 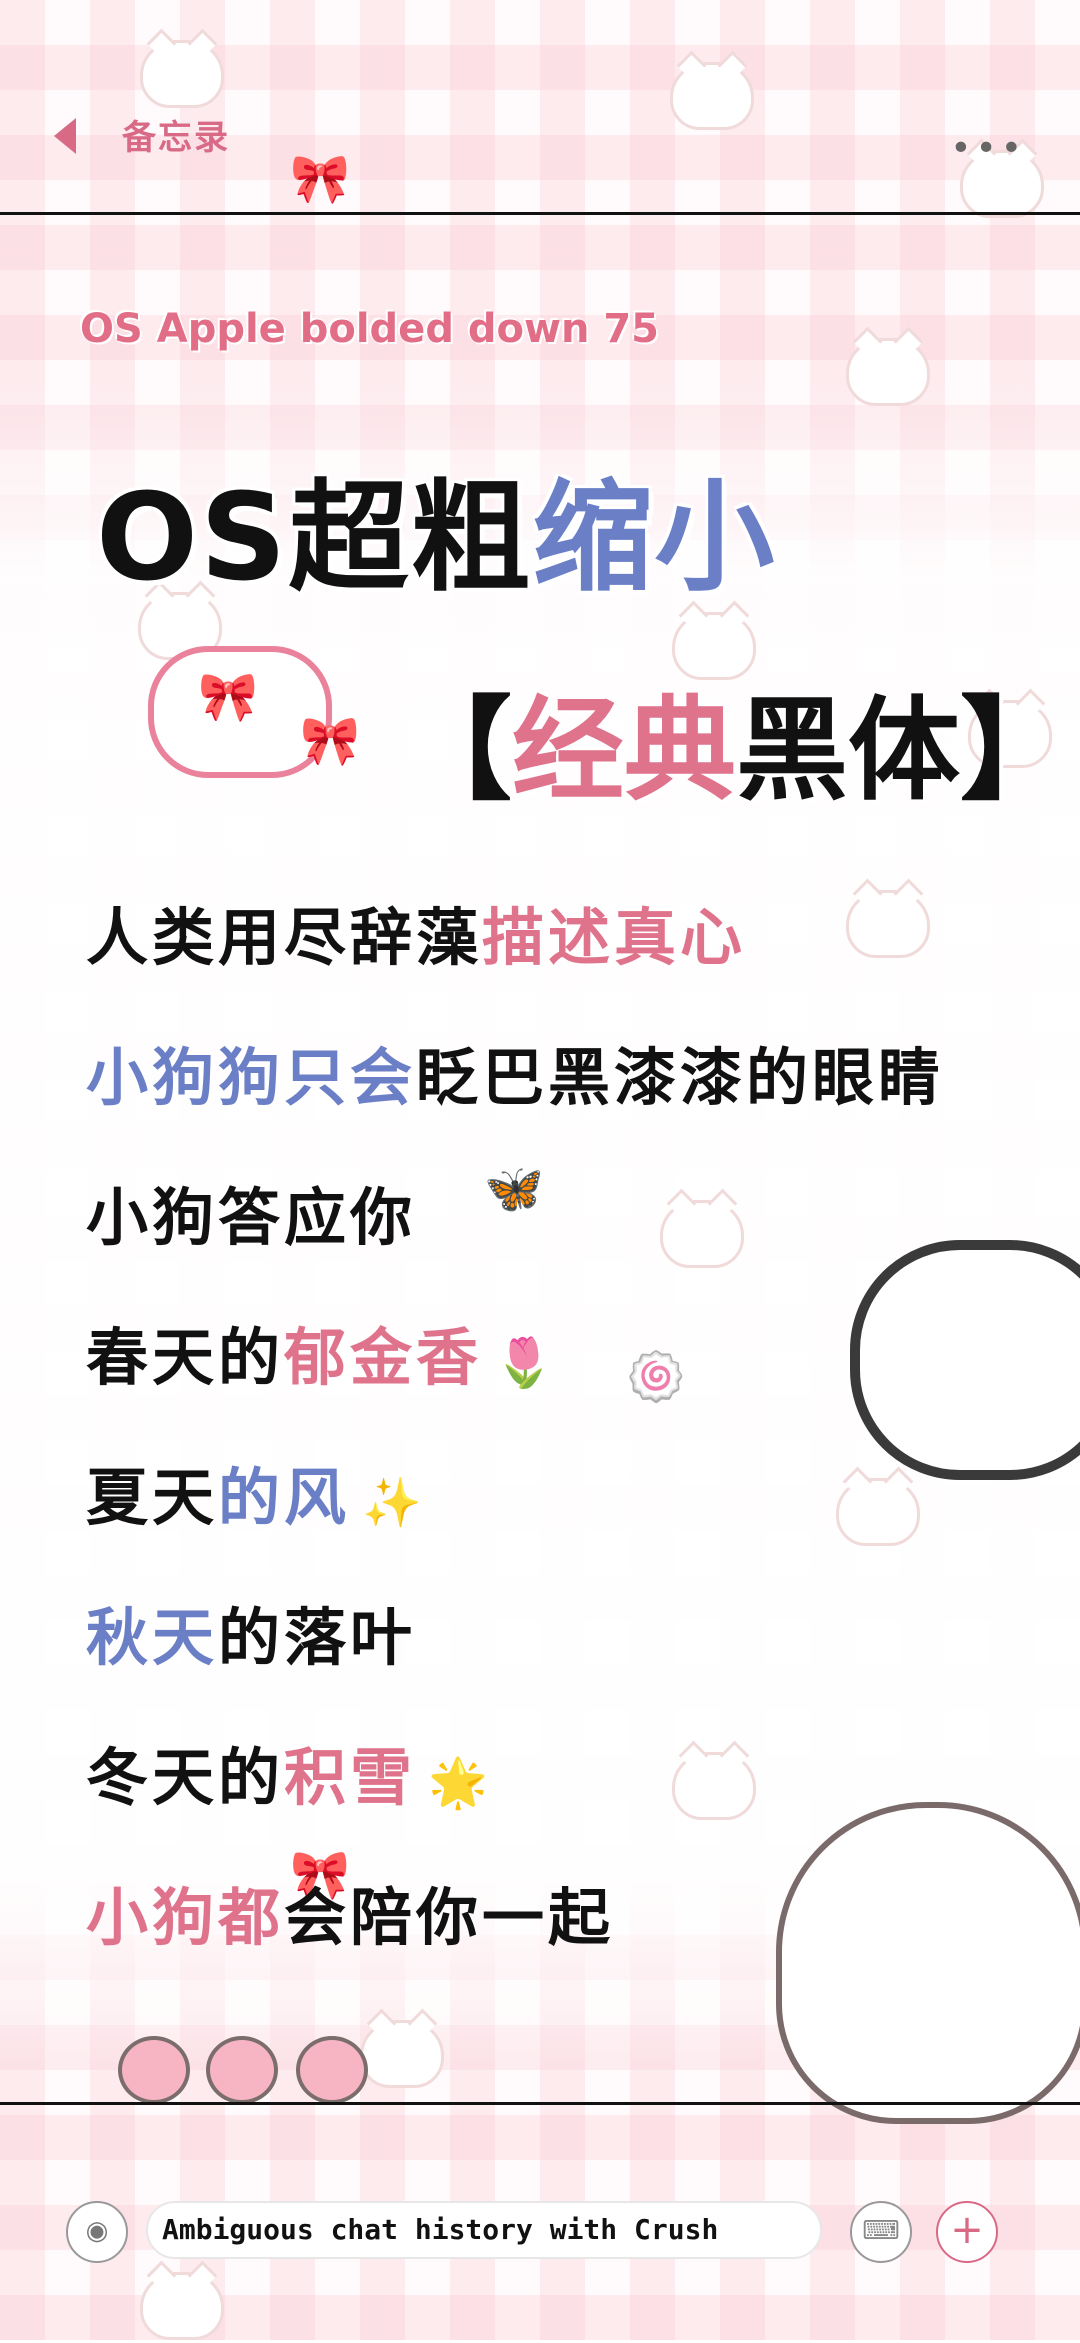 I want to click on poem-line: 秋天的落叶, so click(x=515, y=1638).